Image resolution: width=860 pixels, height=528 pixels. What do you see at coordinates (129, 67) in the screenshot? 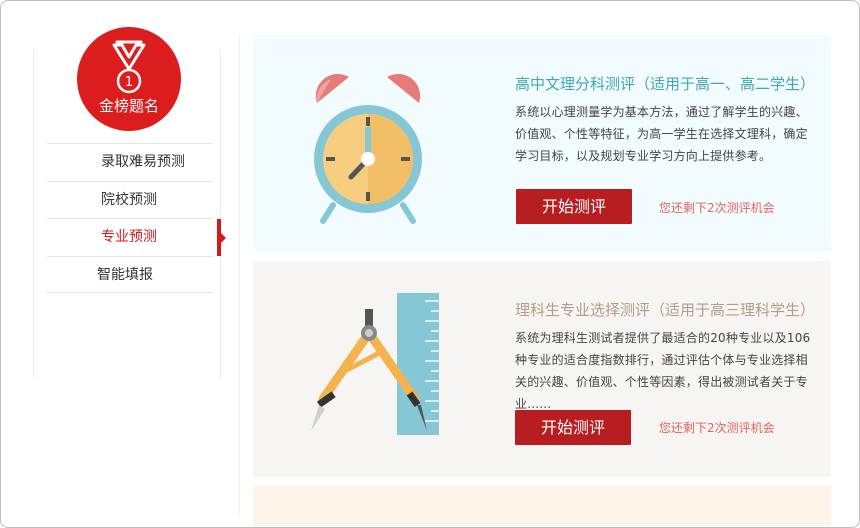
I see `medal-icon: 1` at bounding box center [129, 67].